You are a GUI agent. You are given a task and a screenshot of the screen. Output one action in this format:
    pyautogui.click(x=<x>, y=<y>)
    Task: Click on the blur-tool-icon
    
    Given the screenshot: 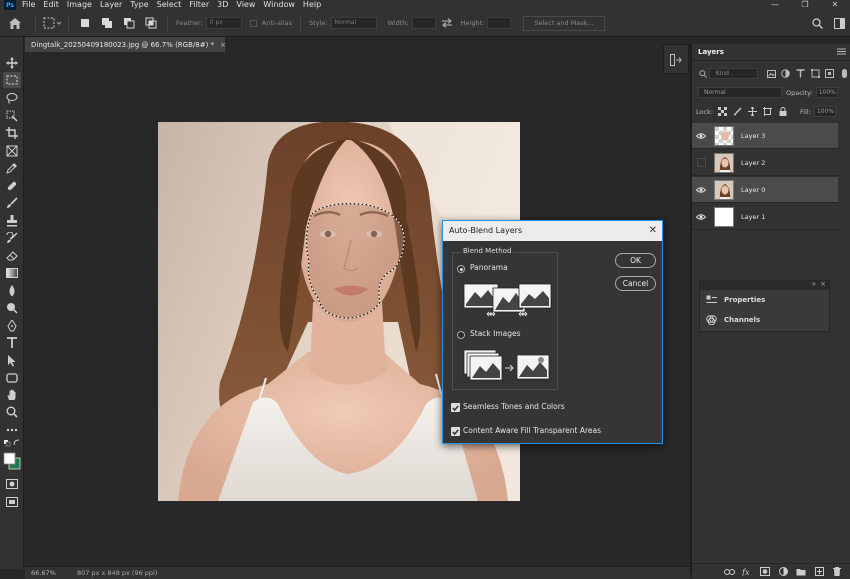 What is the action you would take?
    pyautogui.click(x=12, y=291)
    